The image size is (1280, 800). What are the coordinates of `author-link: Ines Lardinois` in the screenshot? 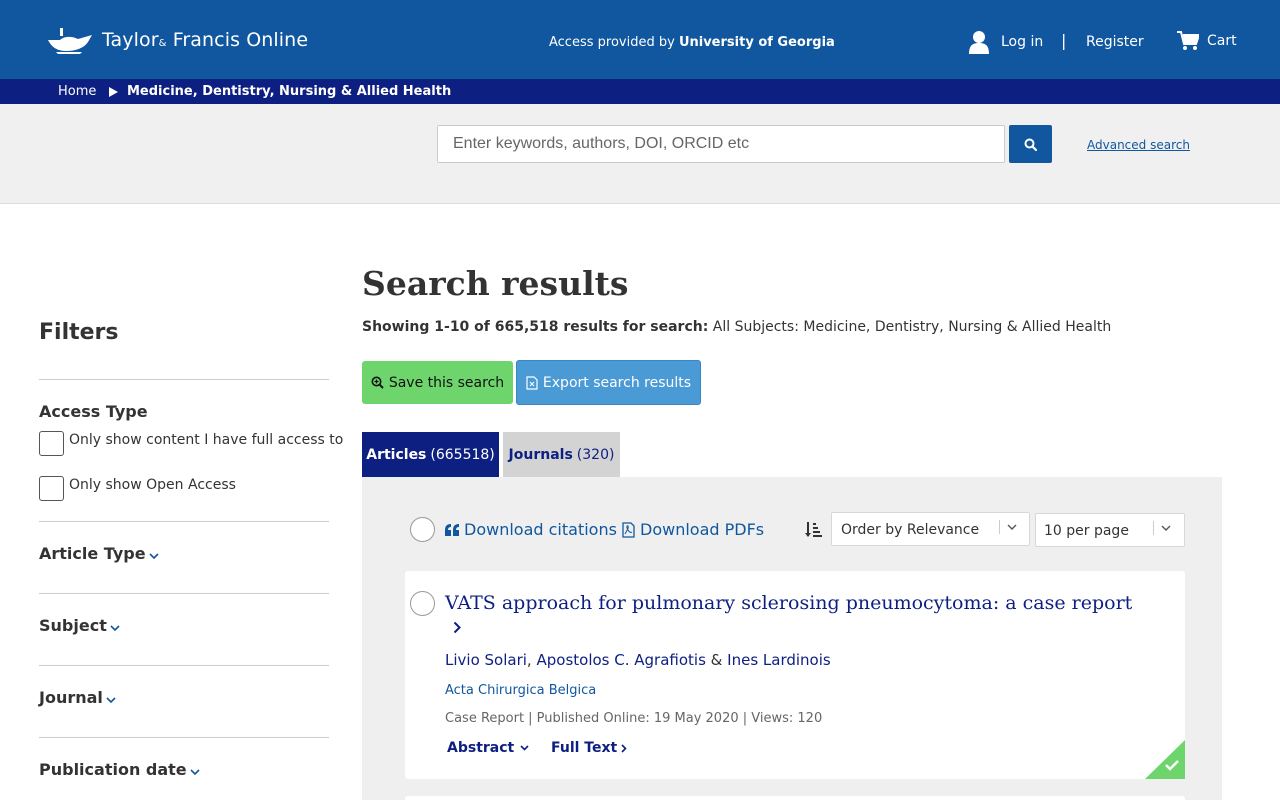 It's located at (779, 660).